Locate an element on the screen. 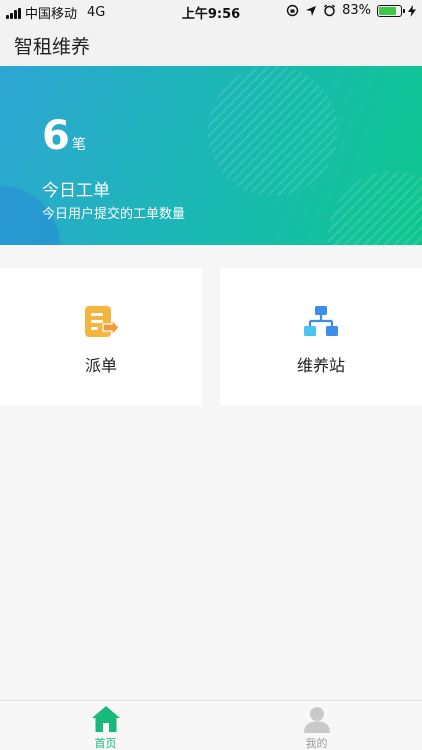  navigation-bar: 智租维养 is located at coordinates (211, 44).